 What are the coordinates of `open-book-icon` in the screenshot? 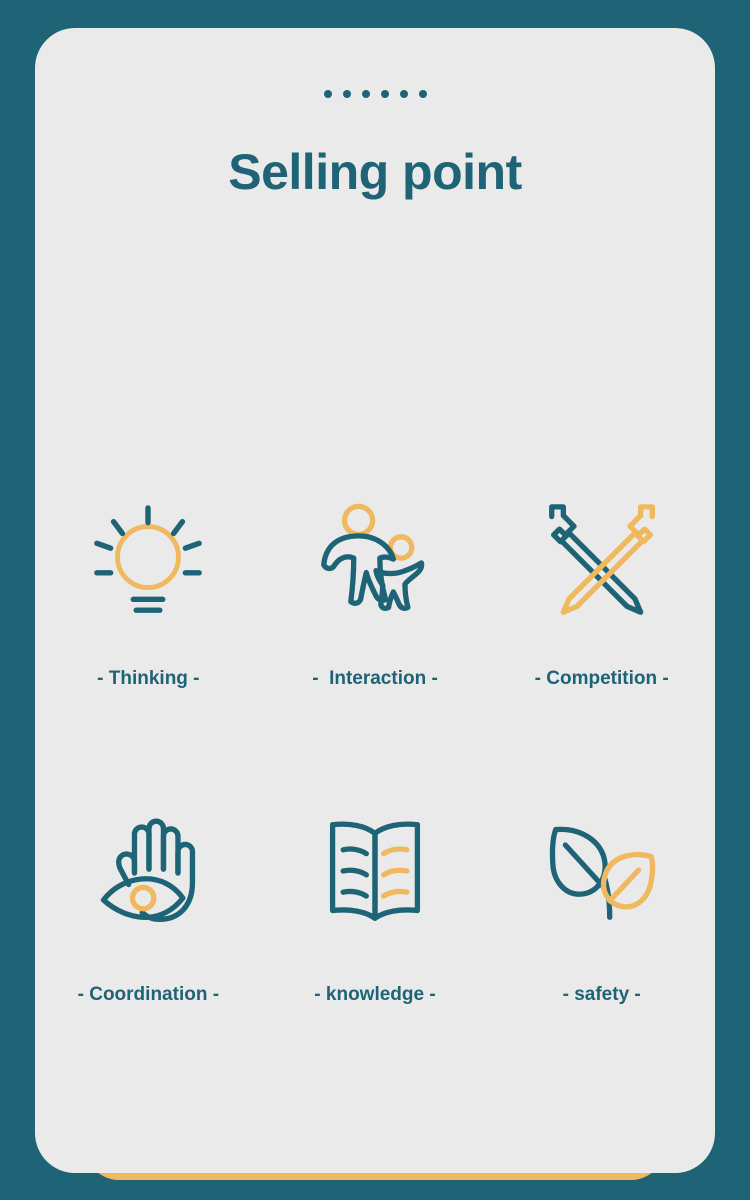 It's located at (375, 871).